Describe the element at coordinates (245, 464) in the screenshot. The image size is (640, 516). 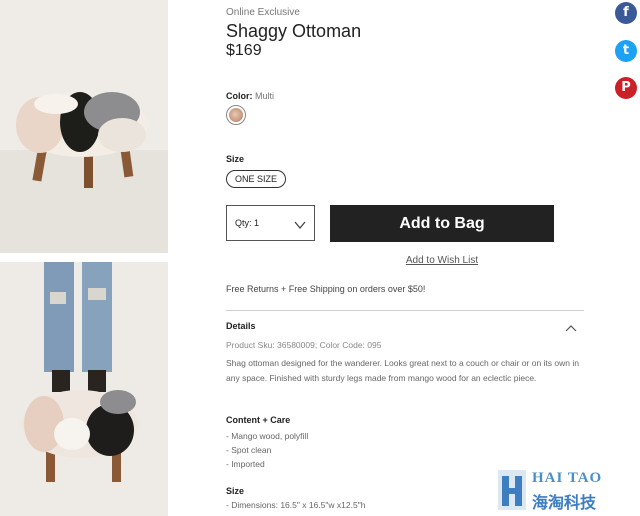
I see `list-item: - Imported` at that location.